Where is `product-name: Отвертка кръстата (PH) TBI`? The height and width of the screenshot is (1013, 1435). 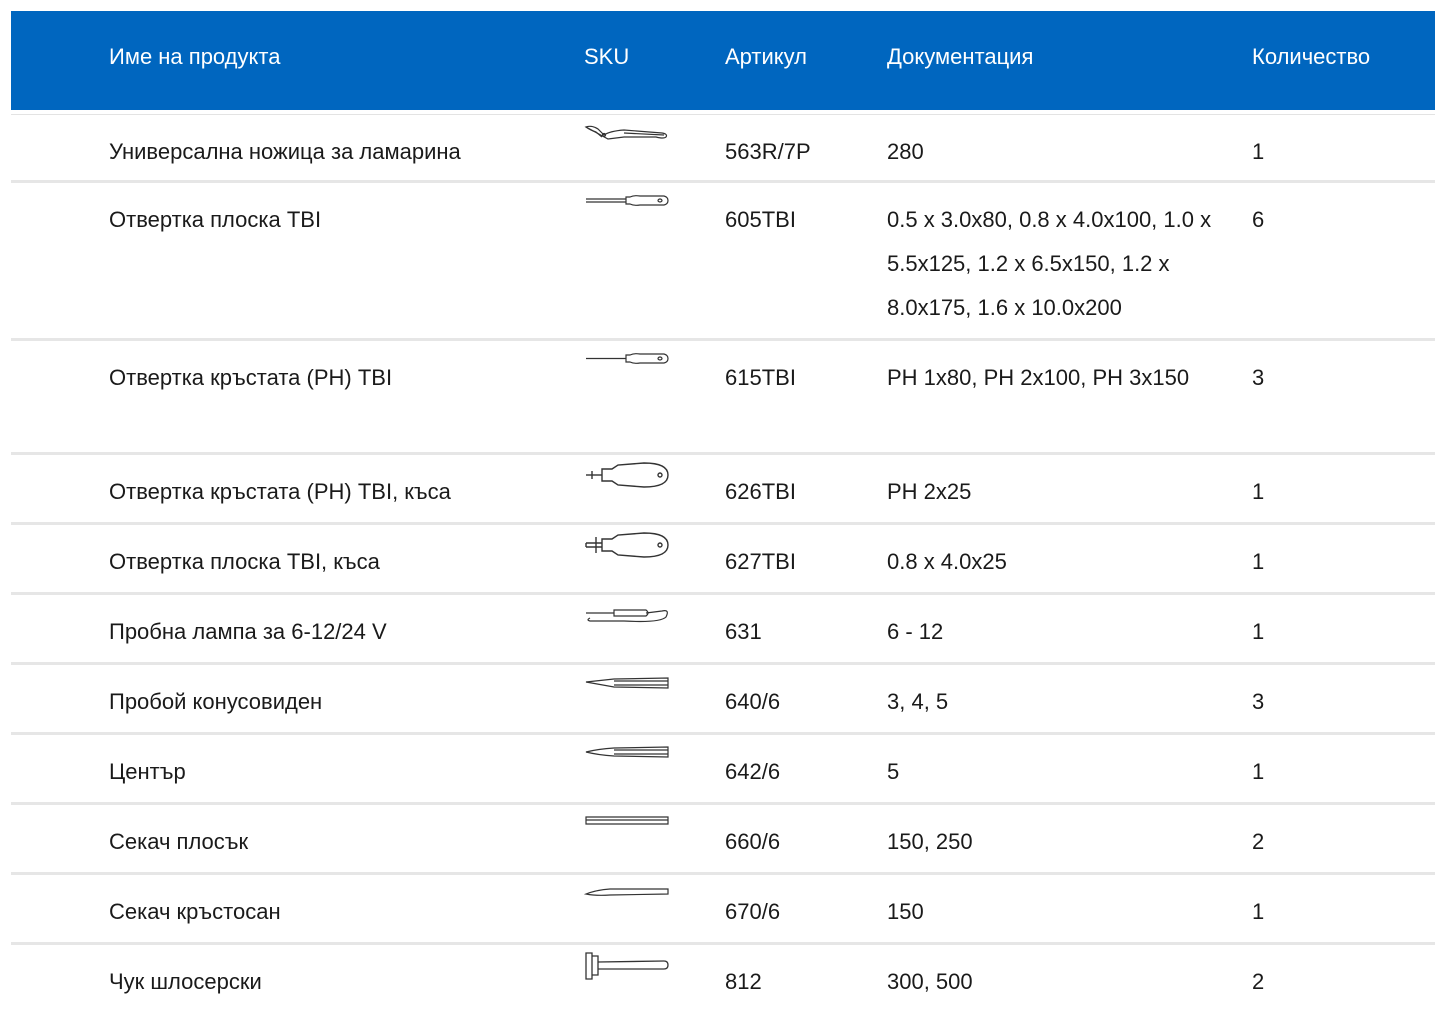 product-name: Отвертка кръстата (PH) TBI is located at coordinates (251, 377).